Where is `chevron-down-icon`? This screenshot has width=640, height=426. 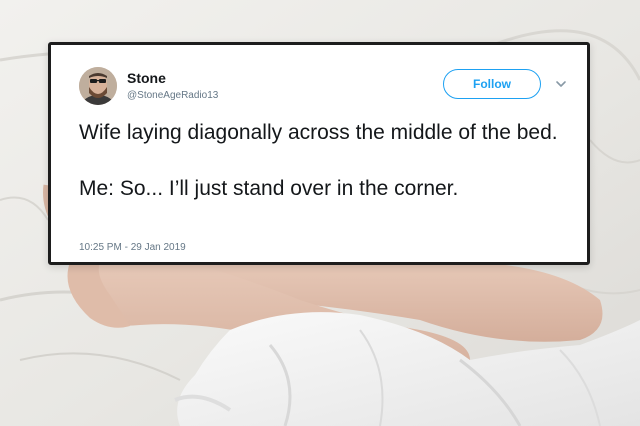
chevron-down-icon is located at coordinates (561, 84).